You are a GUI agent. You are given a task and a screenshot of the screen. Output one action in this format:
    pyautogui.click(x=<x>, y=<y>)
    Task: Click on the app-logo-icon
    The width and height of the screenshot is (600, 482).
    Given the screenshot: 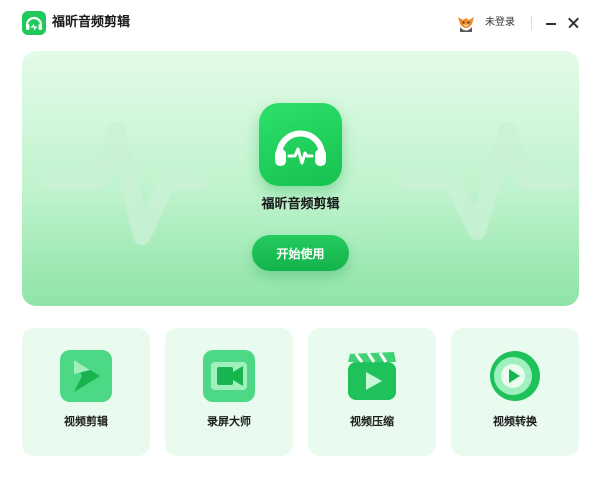 What is the action you would take?
    pyautogui.click(x=34, y=23)
    